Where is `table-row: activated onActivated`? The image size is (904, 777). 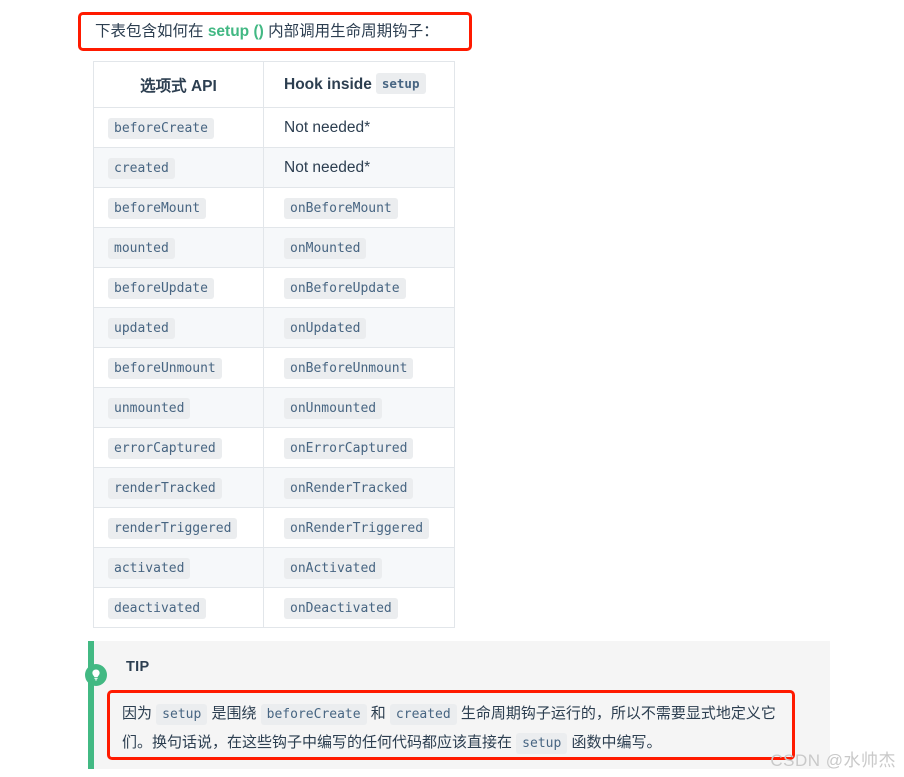 table-row: activated onActivated is located at coordinates (274, 567).